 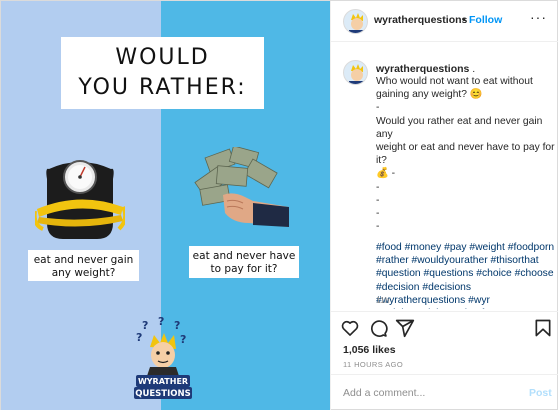 What do you see at coordinates (410, 308) in the screenshot?
I see `hashtag-link: #gainingweight` at bounding box center [410, 308].